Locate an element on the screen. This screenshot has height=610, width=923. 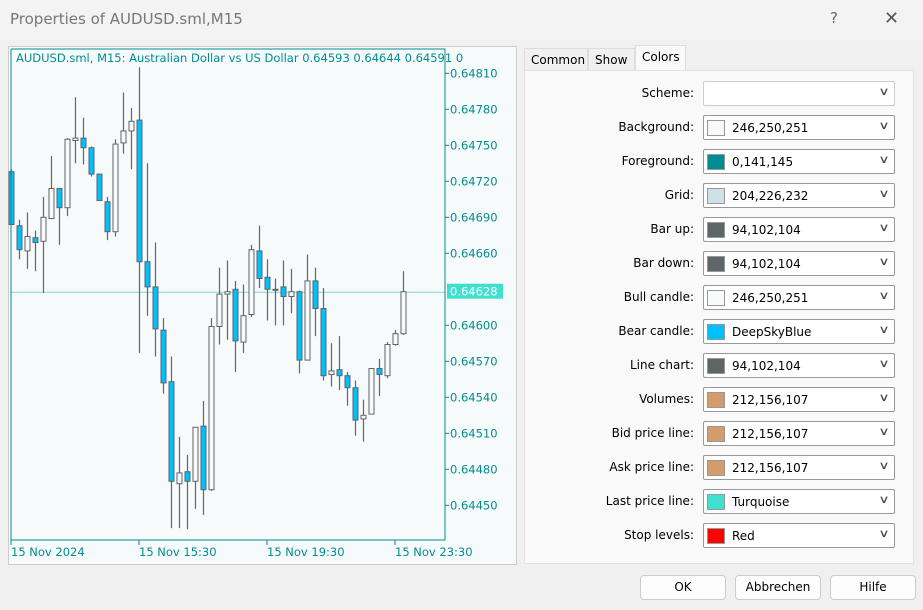
y-tick-label: 0.64660 is located at coordinates (474, 253).